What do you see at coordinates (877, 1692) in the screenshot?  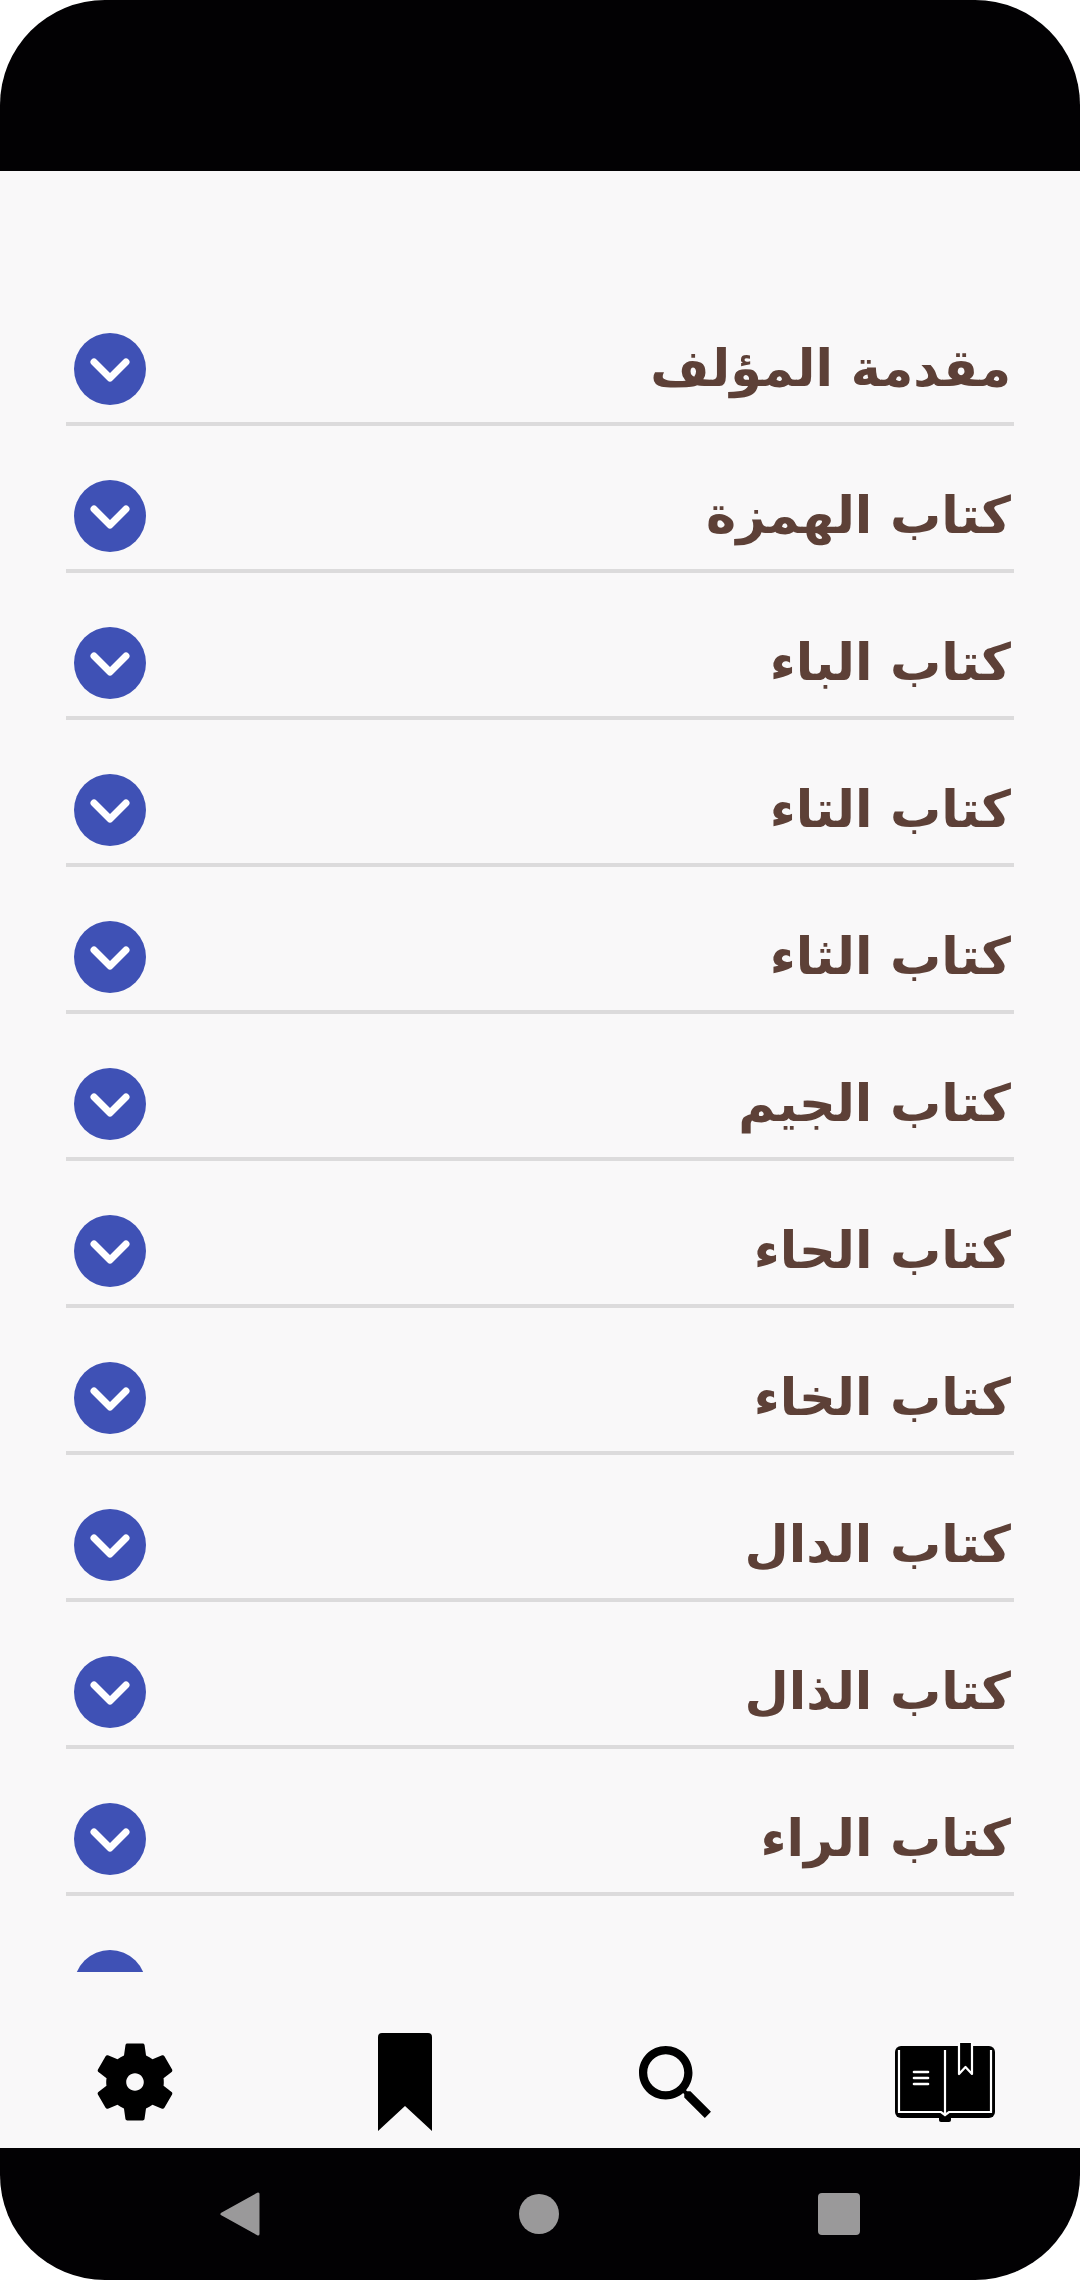 I see `chapter-title: كتاب الذال` at bounding box center [877, 1692].